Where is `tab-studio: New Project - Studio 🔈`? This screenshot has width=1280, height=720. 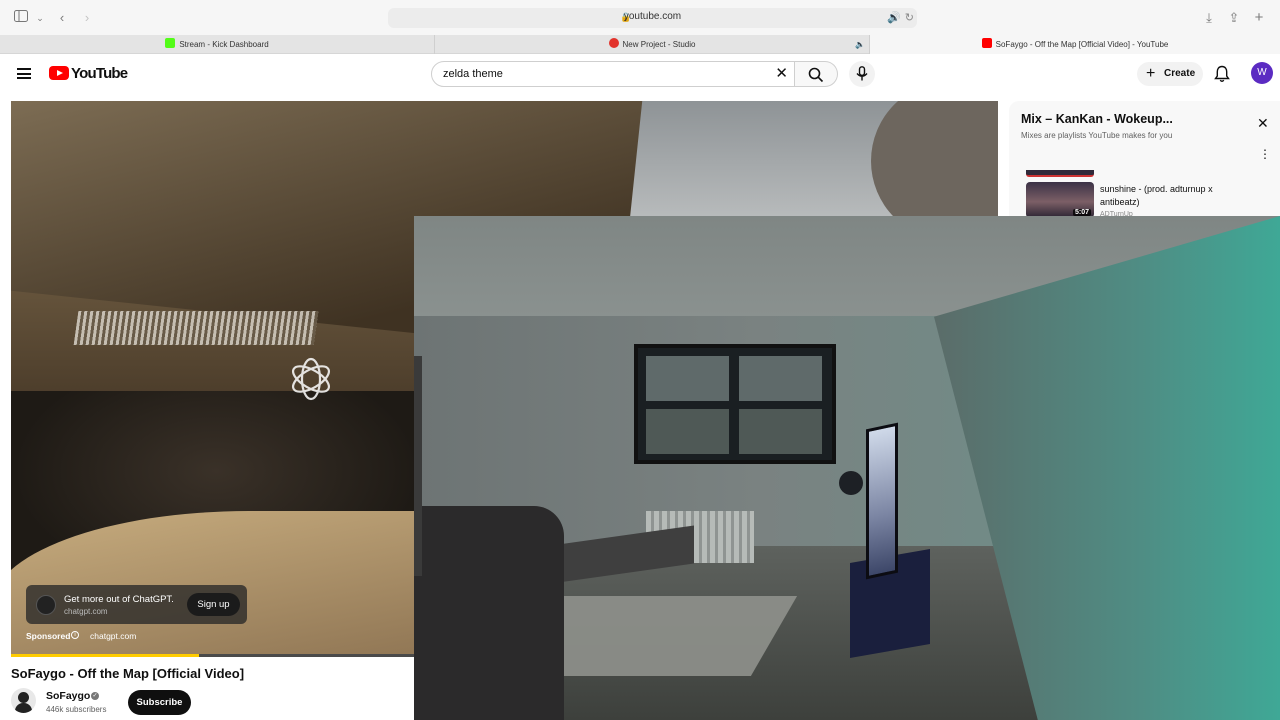
tab-studio: New Project - Studio 🔈 is located at coordinates (652, 44).